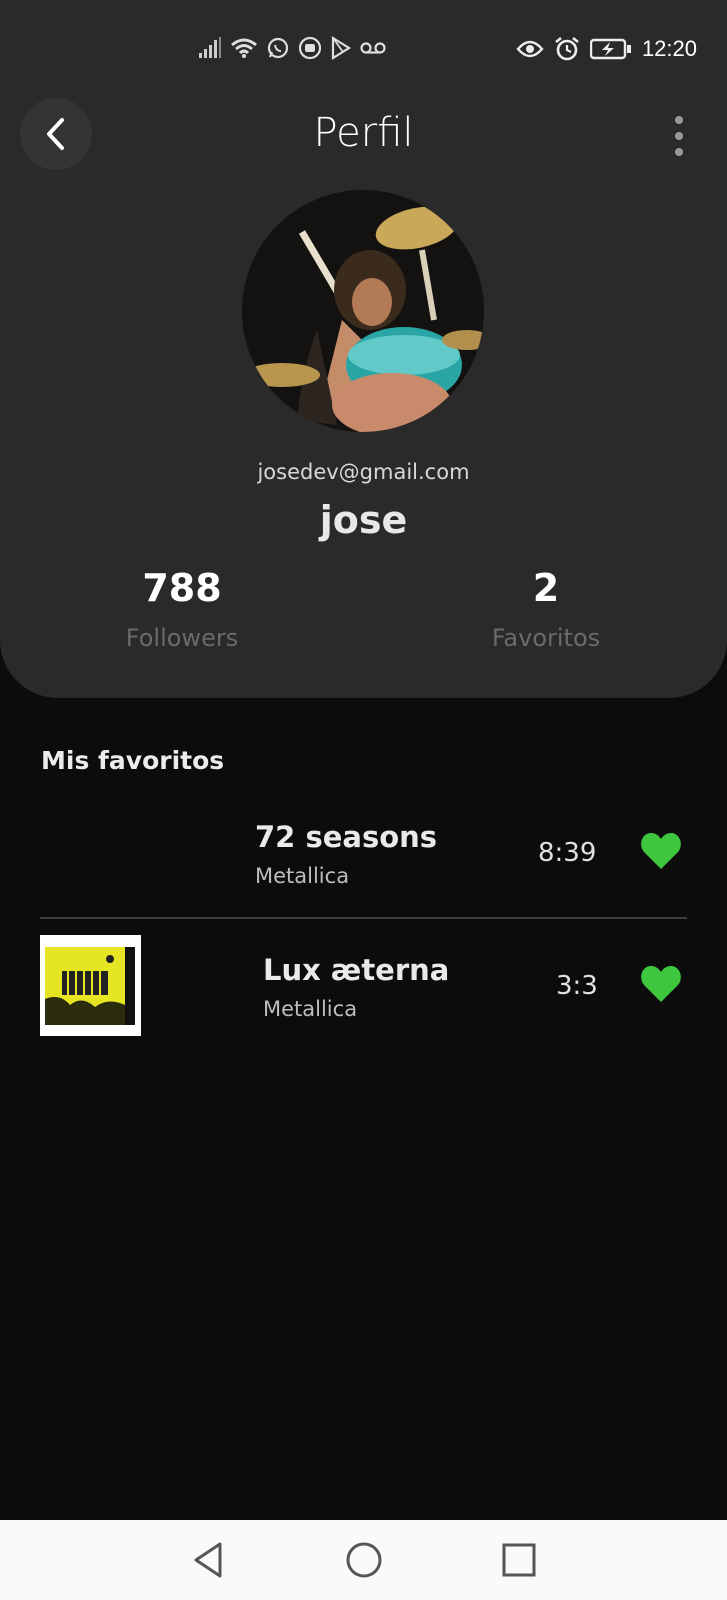  I want to click on voicemail-icon, so click(373, 48).